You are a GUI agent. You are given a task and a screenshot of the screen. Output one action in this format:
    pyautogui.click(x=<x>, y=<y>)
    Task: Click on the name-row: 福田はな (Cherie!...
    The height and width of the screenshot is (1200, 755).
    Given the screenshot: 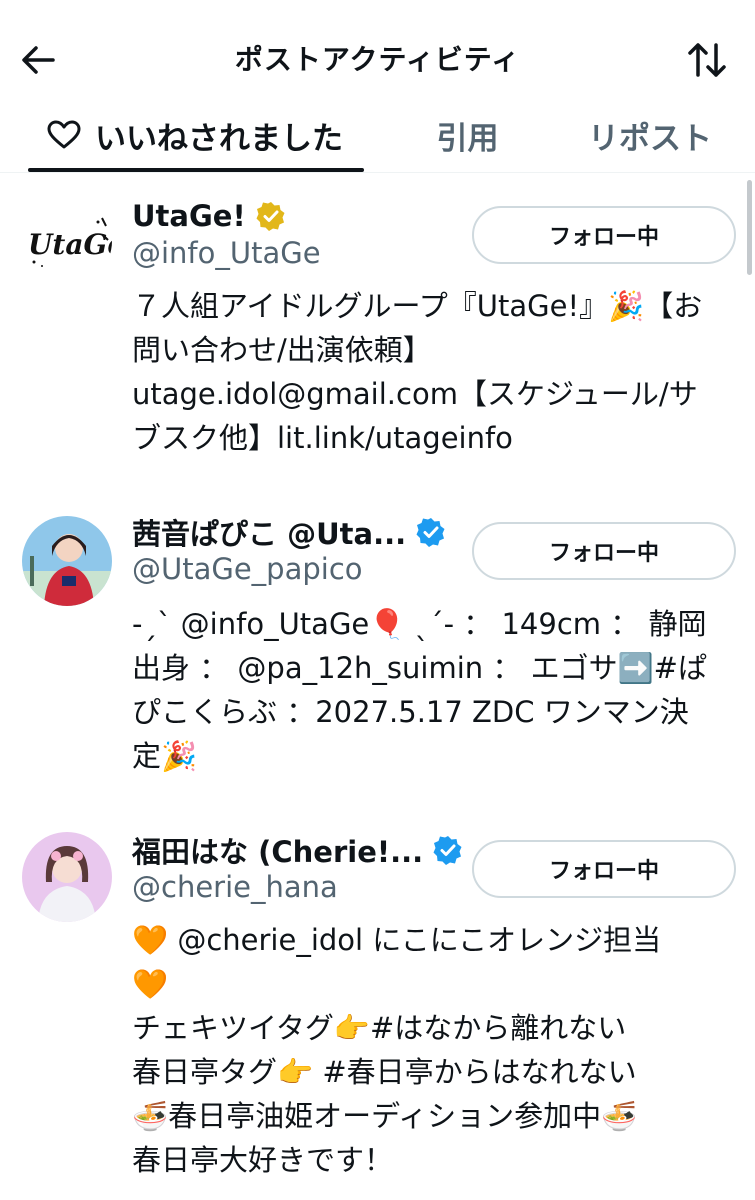 What is the action you would take?
    pyautogui.click(x=297, y=850)
    